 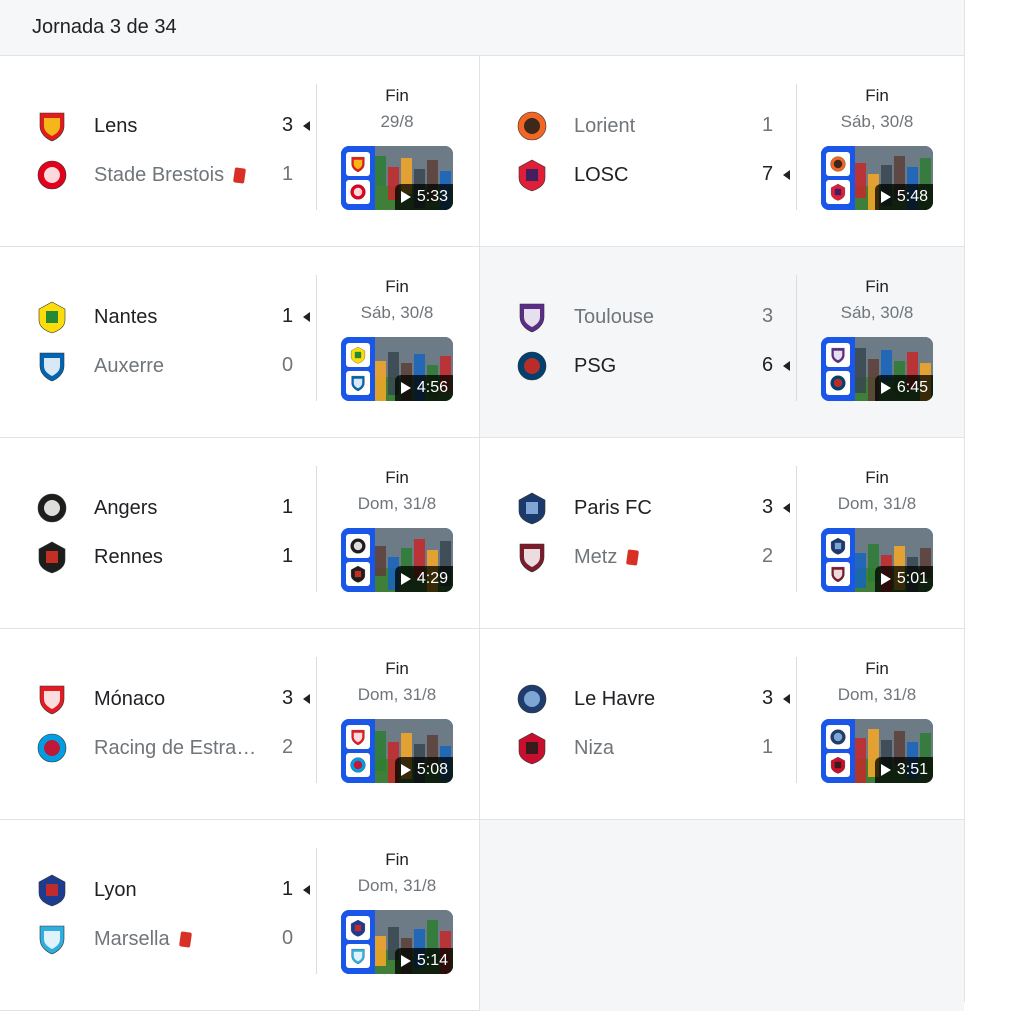 I want to click on match-card: Le Havre 3 Niza 1 Fin Dom, 31/8 3:51, so click(x=722, y=724).